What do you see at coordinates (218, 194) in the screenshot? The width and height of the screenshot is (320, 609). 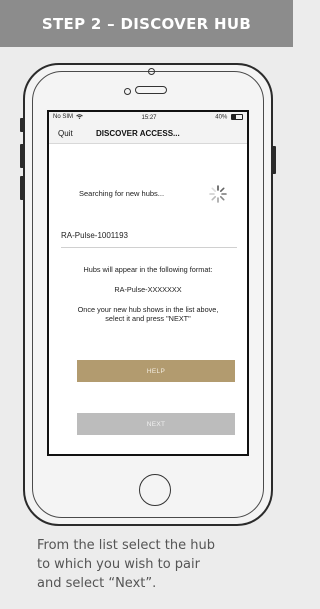 I see `loading-spinner-icon` at bounding box center [218, 194].